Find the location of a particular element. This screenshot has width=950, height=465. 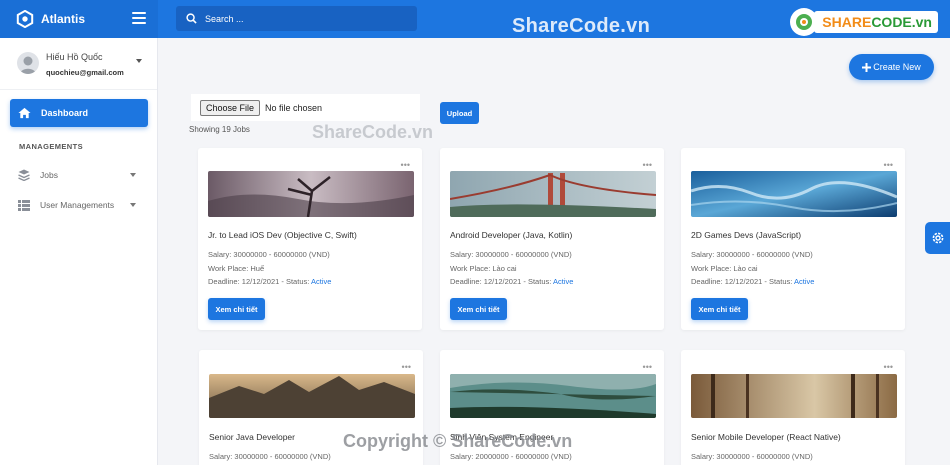

watermark-mid: ShareCode.vn is located at coordinates (373, 132).